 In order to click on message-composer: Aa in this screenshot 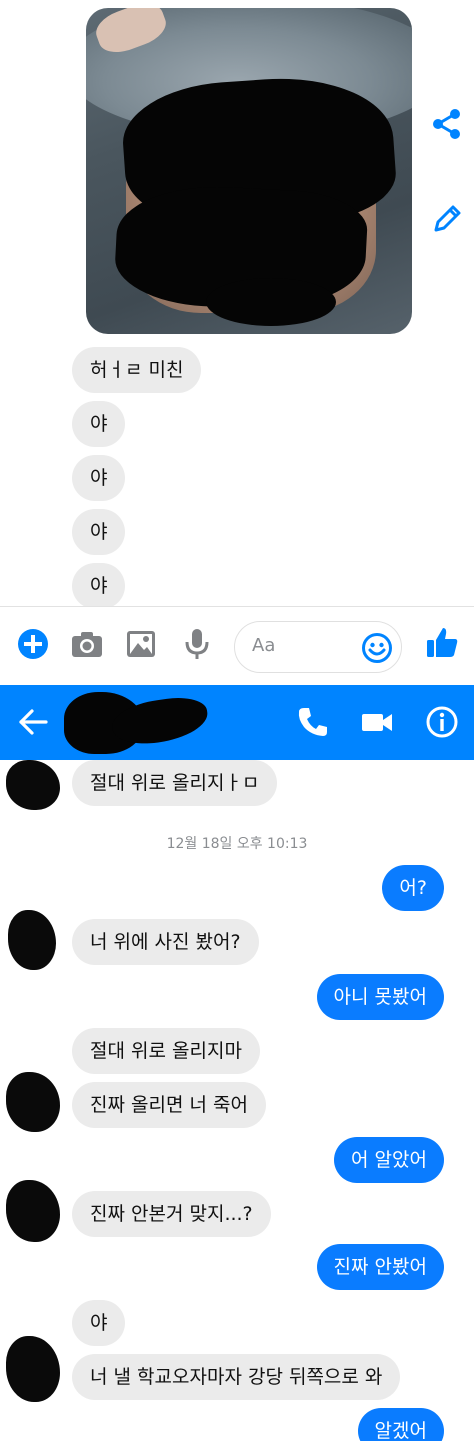, I will do `click(237, 645)`.